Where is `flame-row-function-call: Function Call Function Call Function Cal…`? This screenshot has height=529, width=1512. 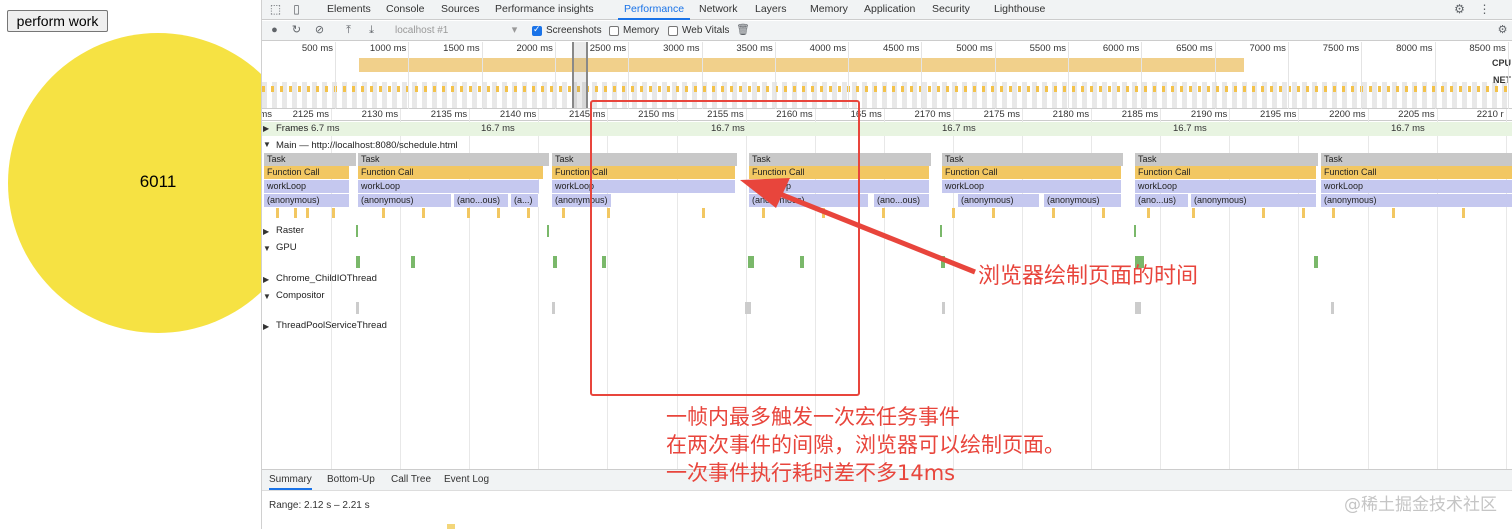
flame-row-function-call: Function Call Function Call Function Cal… is located at coordinates (887, 172).